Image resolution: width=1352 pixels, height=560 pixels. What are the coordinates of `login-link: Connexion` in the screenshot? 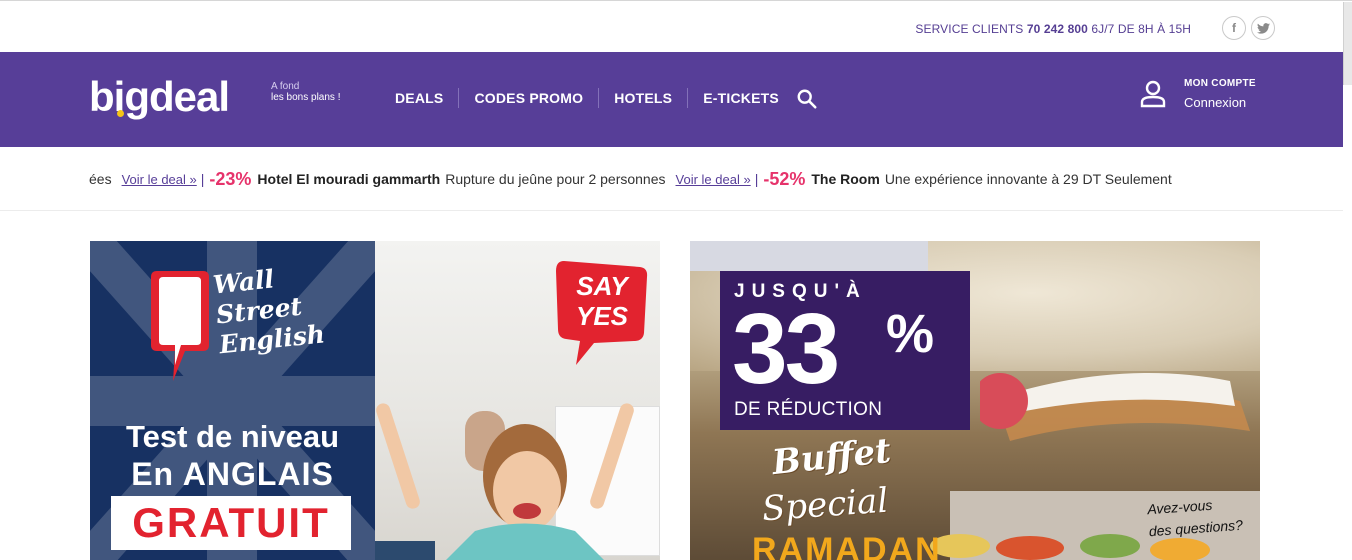 It's located at (1215, 102).